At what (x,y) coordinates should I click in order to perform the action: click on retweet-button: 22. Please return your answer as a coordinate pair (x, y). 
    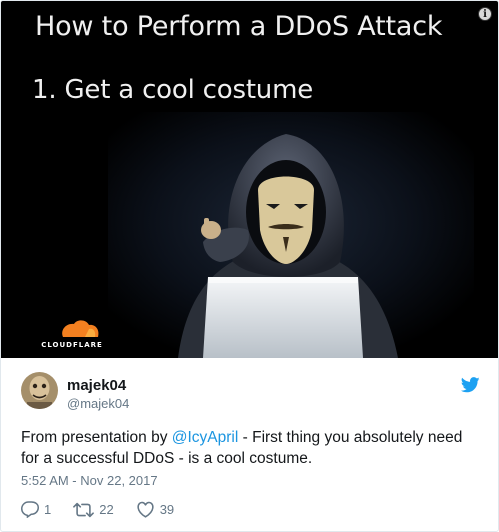
    Looking at the image, I should click on (93, 510).